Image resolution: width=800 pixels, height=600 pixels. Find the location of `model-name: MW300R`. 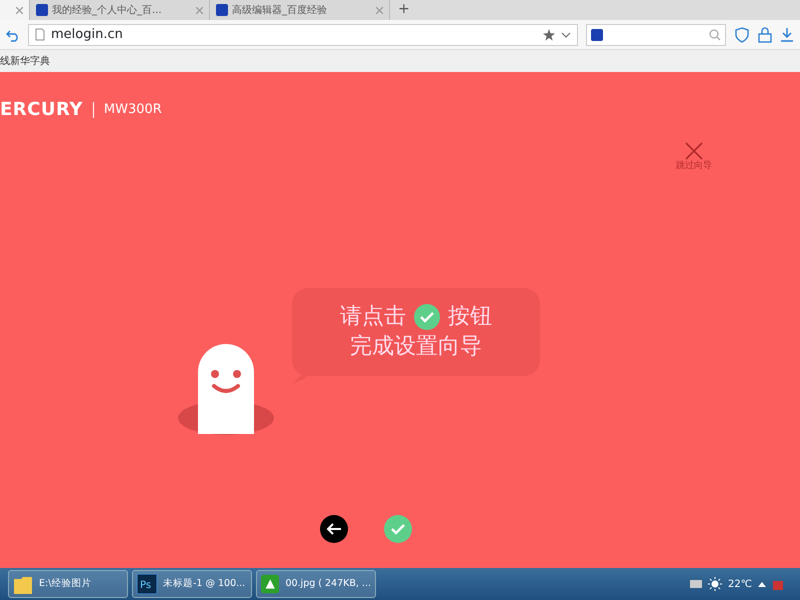

model-name: MW300R is located at coordinates (133, 109).